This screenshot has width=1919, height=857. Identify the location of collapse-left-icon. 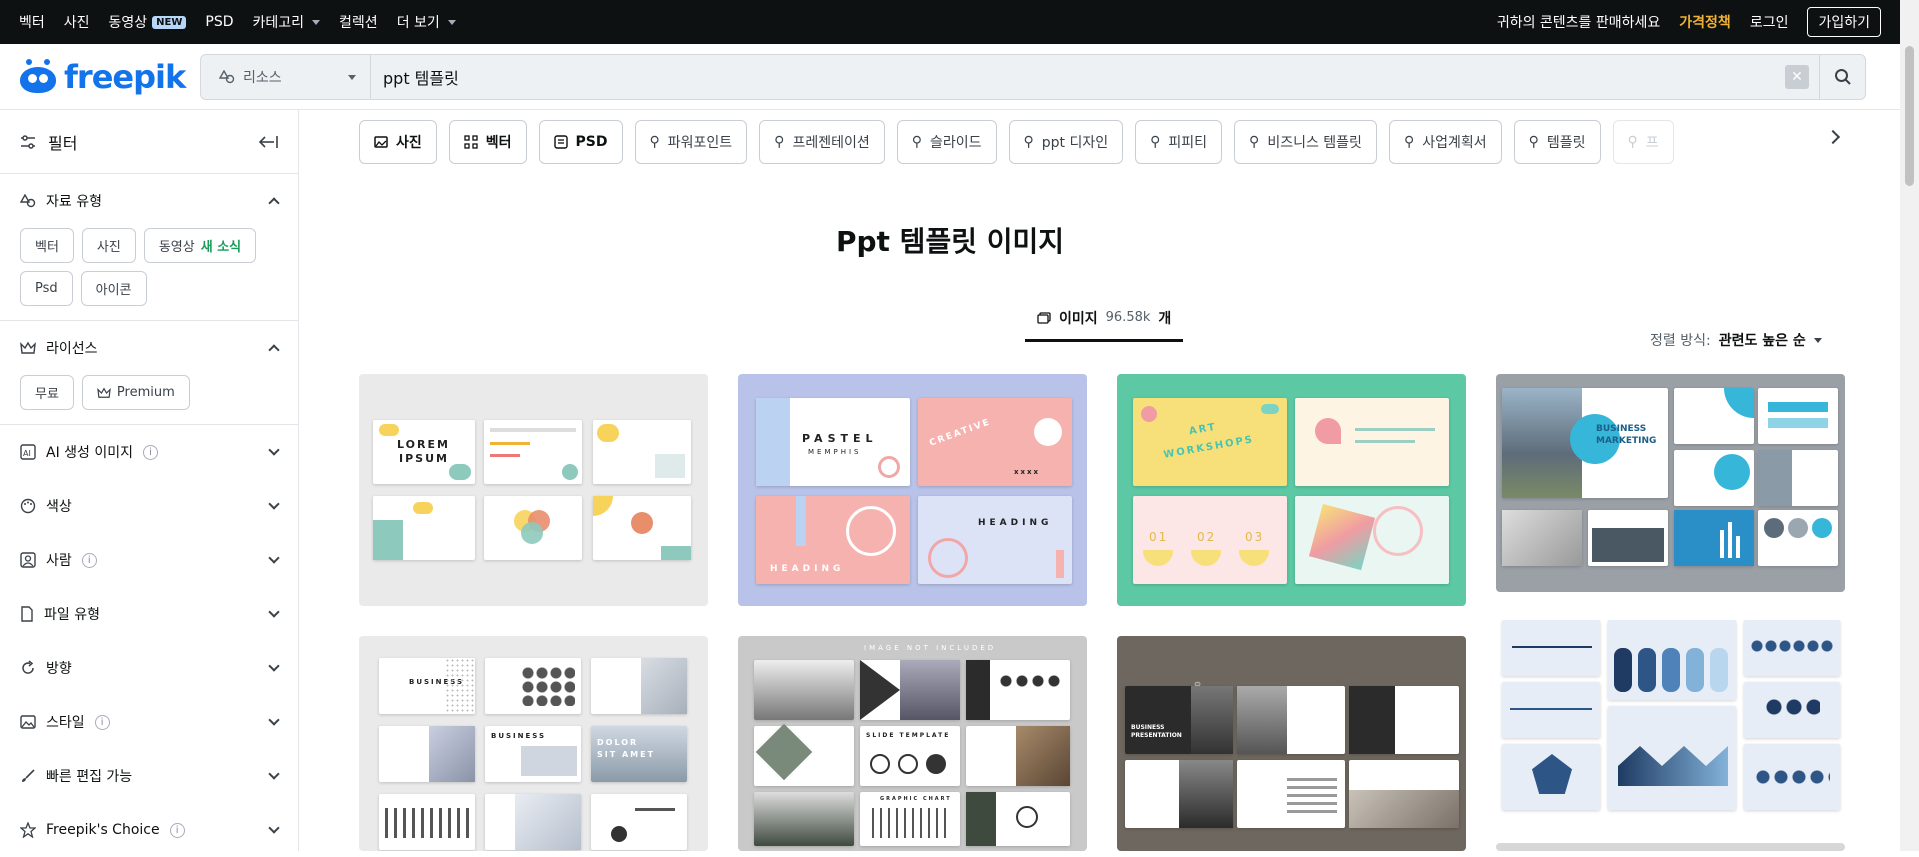
(268, 142).